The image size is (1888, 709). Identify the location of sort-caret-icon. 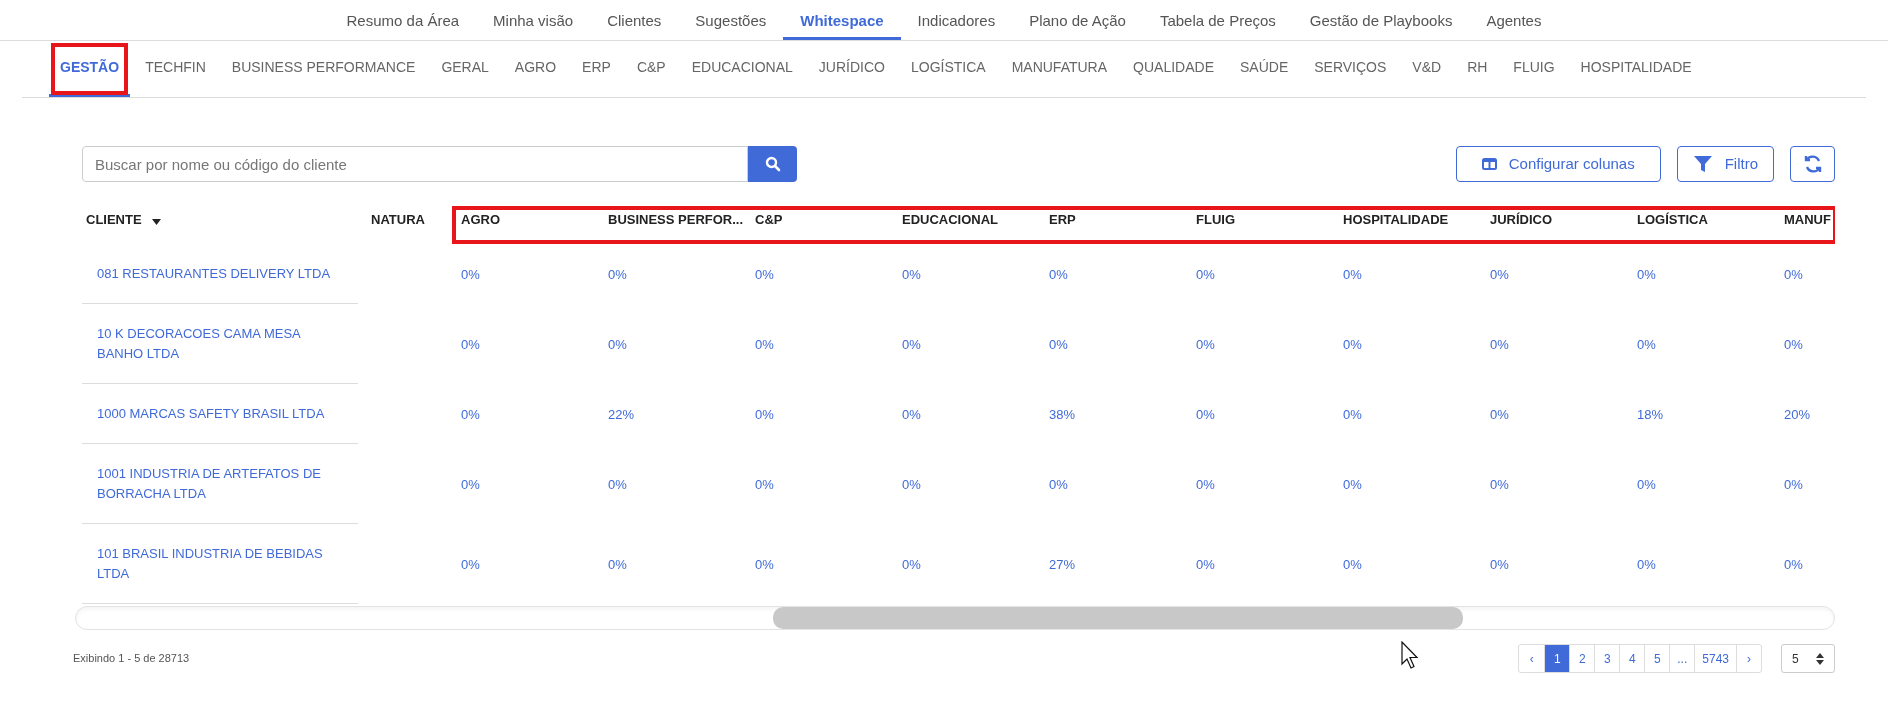
(156, 221).